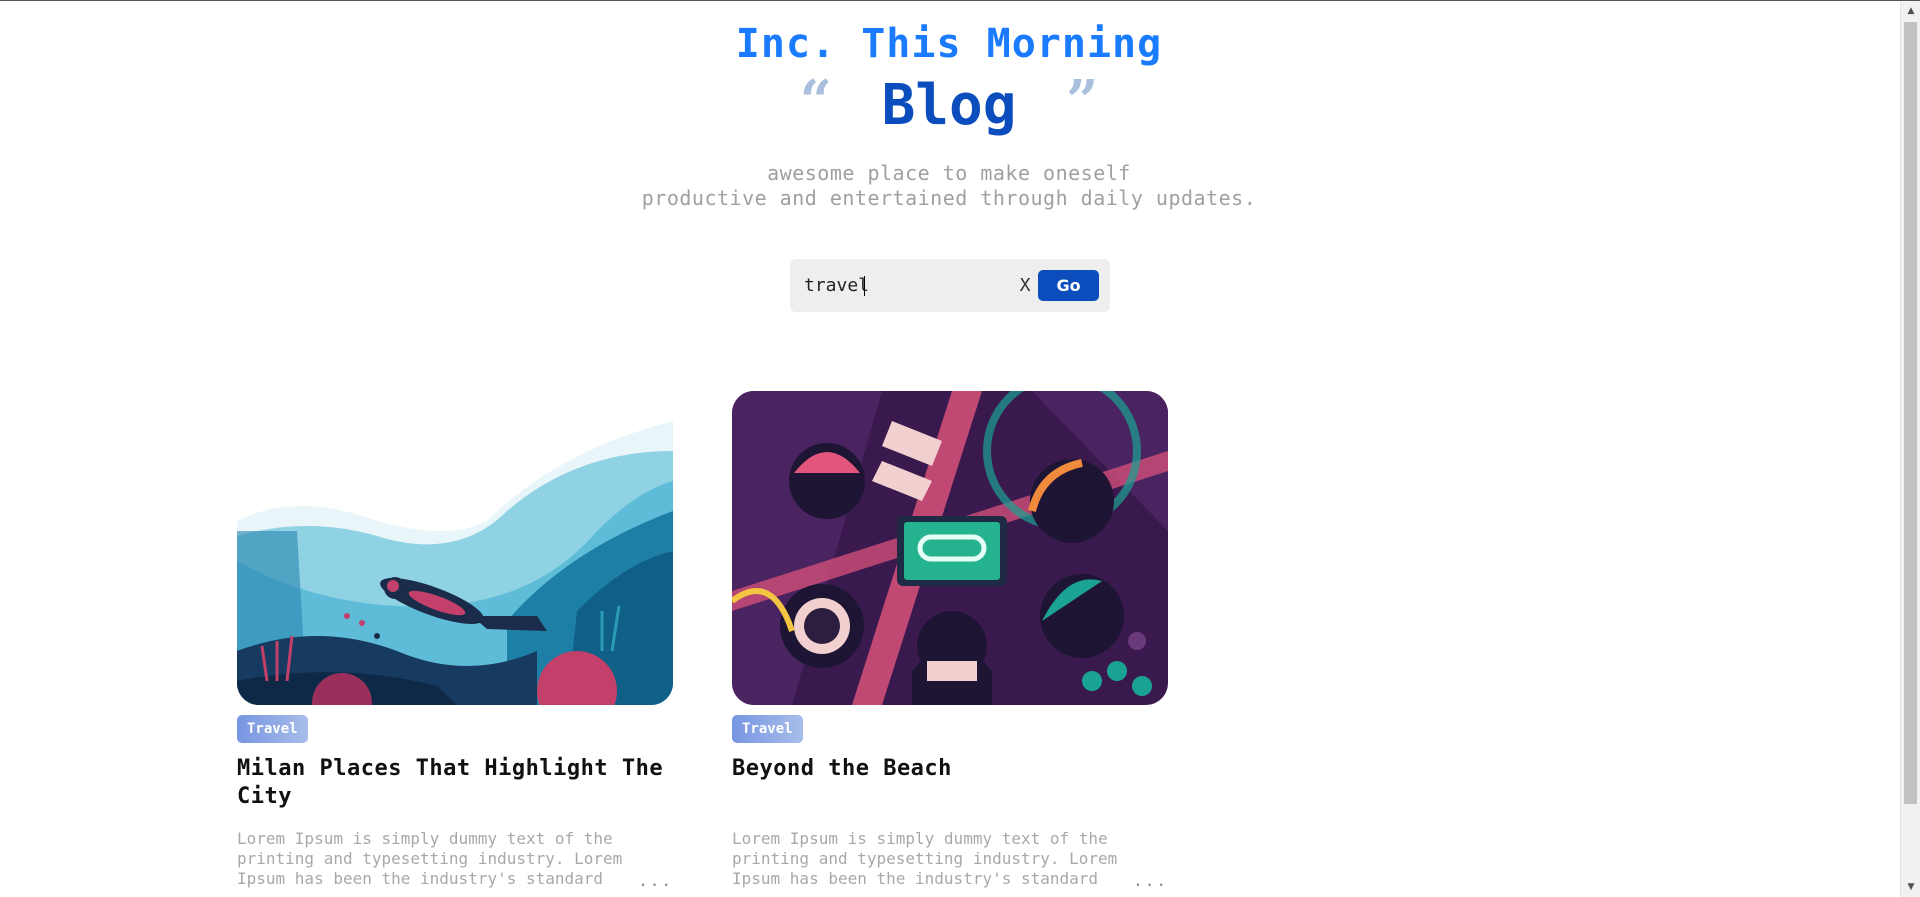 Image resolution: width=1920 pixels, height=897 pixels. I want to click on post-image-underwater-diver, so click(455, 548).